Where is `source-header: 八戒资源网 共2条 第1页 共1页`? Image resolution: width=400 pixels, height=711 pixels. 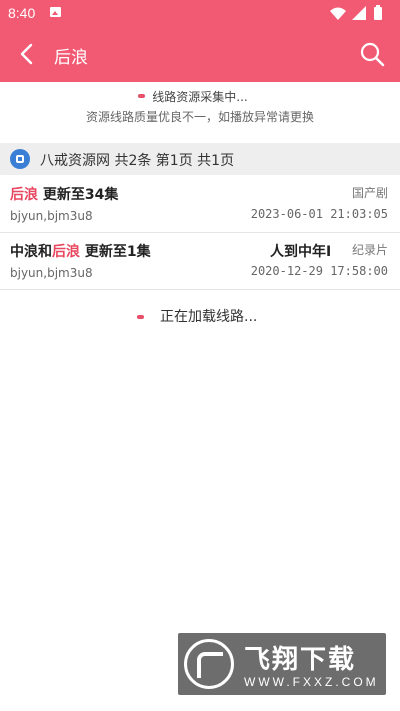 source-header: 八戒资源网 共2条 第1页 共1页 is located at coordinates (200, 159).